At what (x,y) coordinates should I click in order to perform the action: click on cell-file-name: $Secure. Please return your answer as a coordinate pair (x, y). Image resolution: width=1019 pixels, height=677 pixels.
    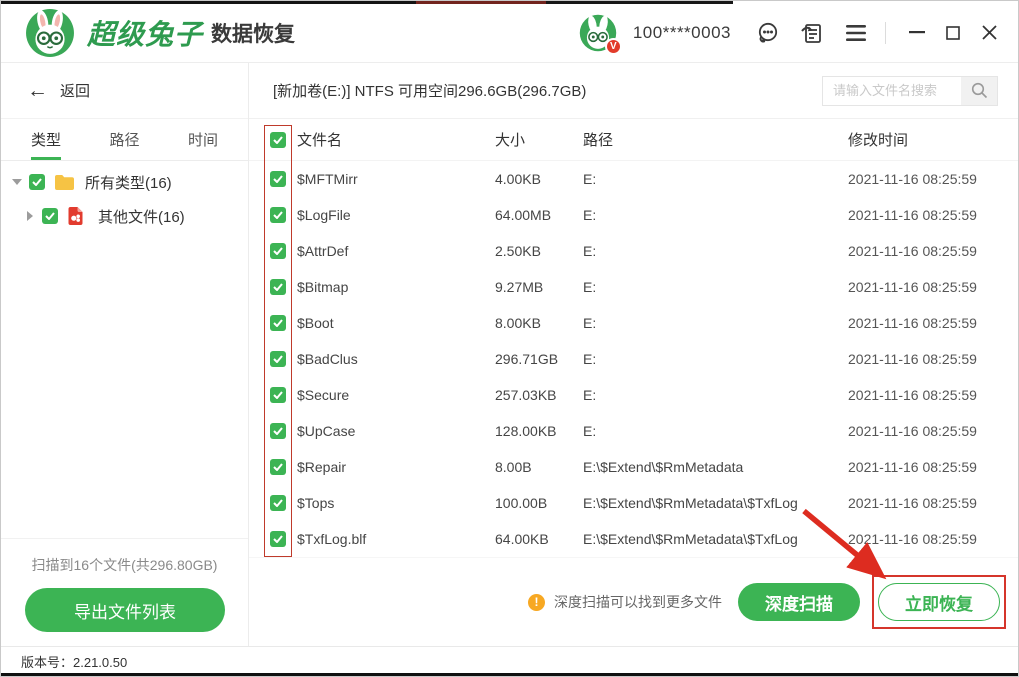
    Looking at the image, I should click on (323, 395).